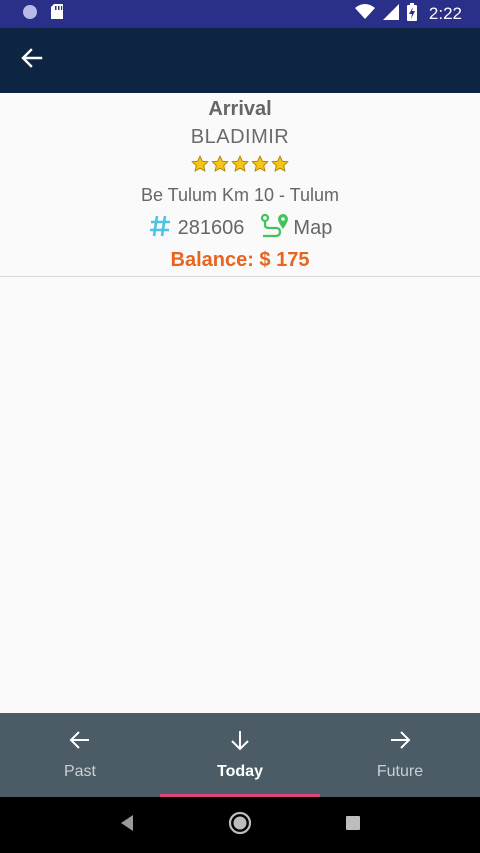 This screenshot has width=480, height=853. What do you see at coordinates (240, 195) in the screenshot?
I see `address-text: Be Tulum Km 10 - Tulum` at bounding box center [240, 195].